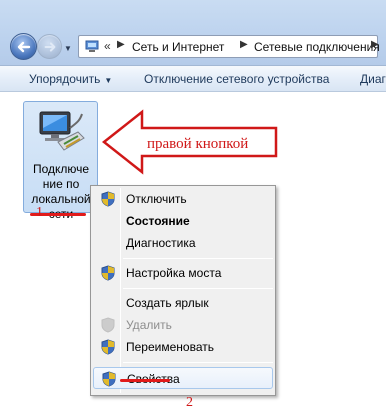 This screenshot has height=412, width=386. Describe the element at coordinates (68, 48) in the screenshot. I see `recent-pages-dropdown: ▼` at that location.